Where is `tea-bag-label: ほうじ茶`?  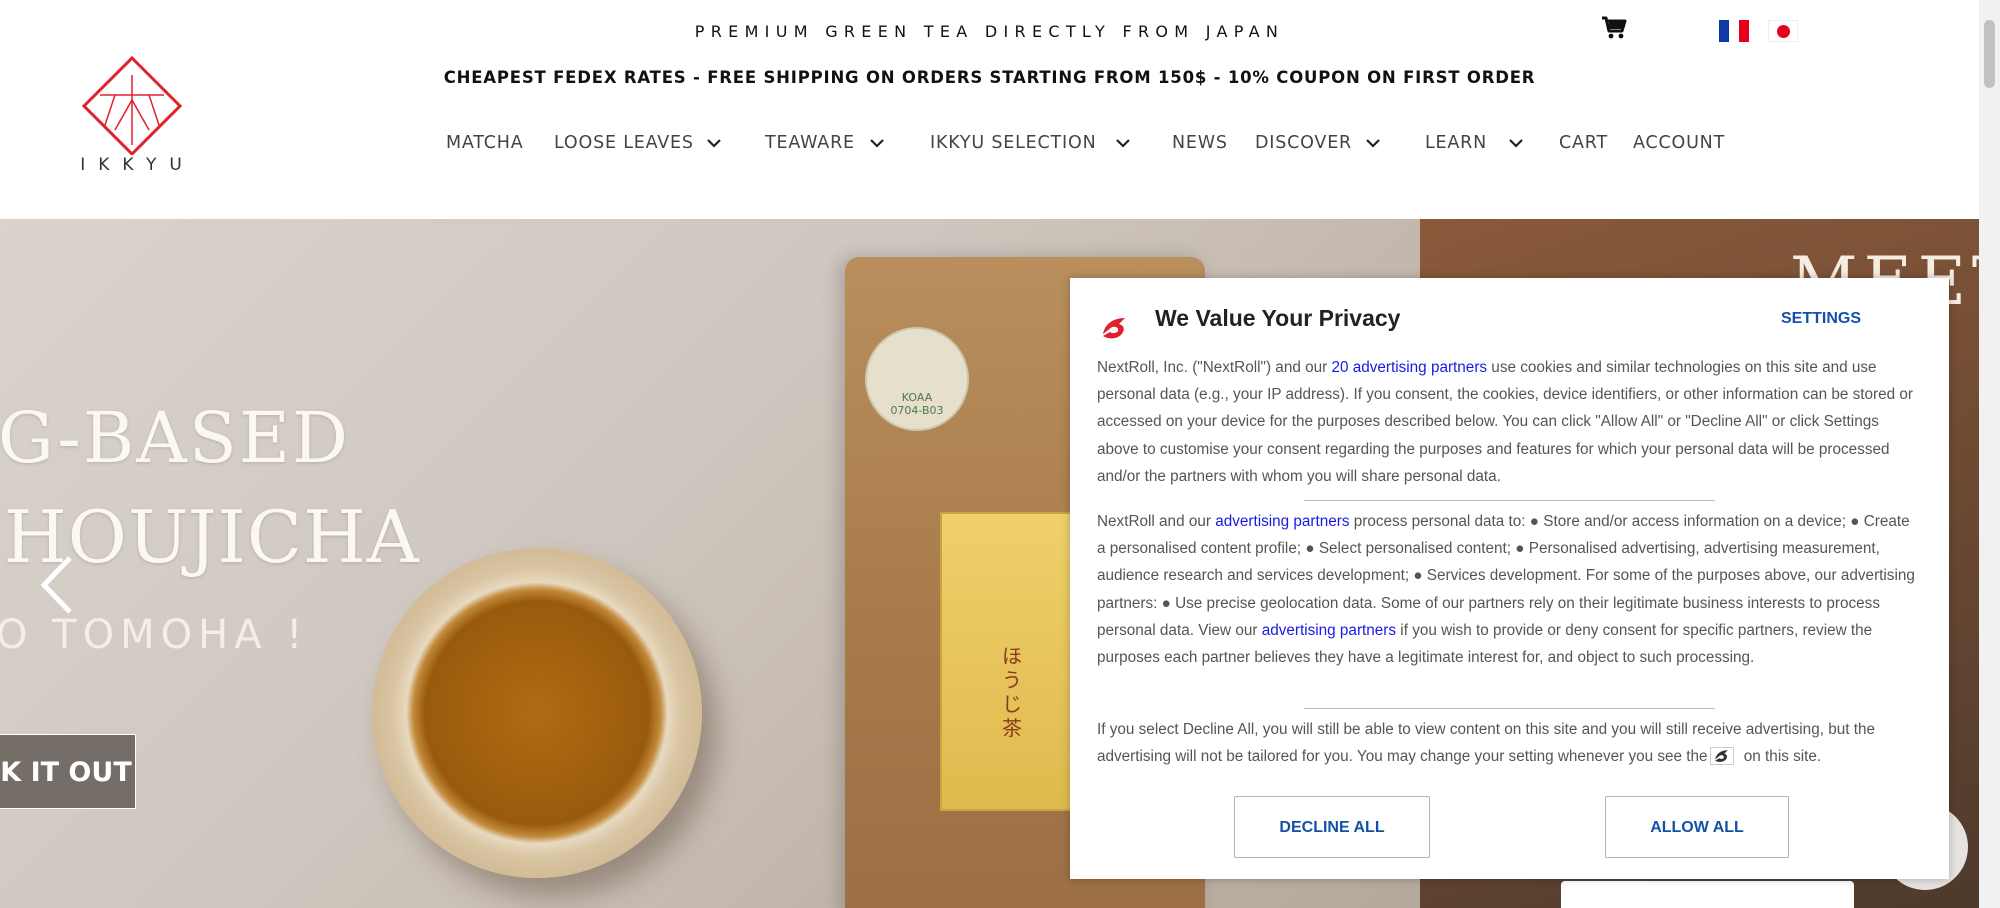
tea-bag-label: ほうじ茶 is located at coordinates (1012, 661).